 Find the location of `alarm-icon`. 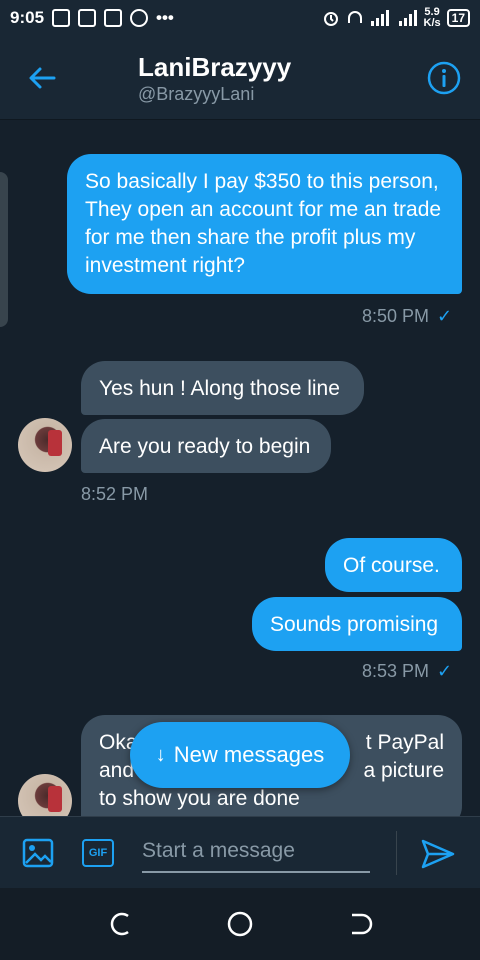

alarm-icon is located at coordinates (330, 19).